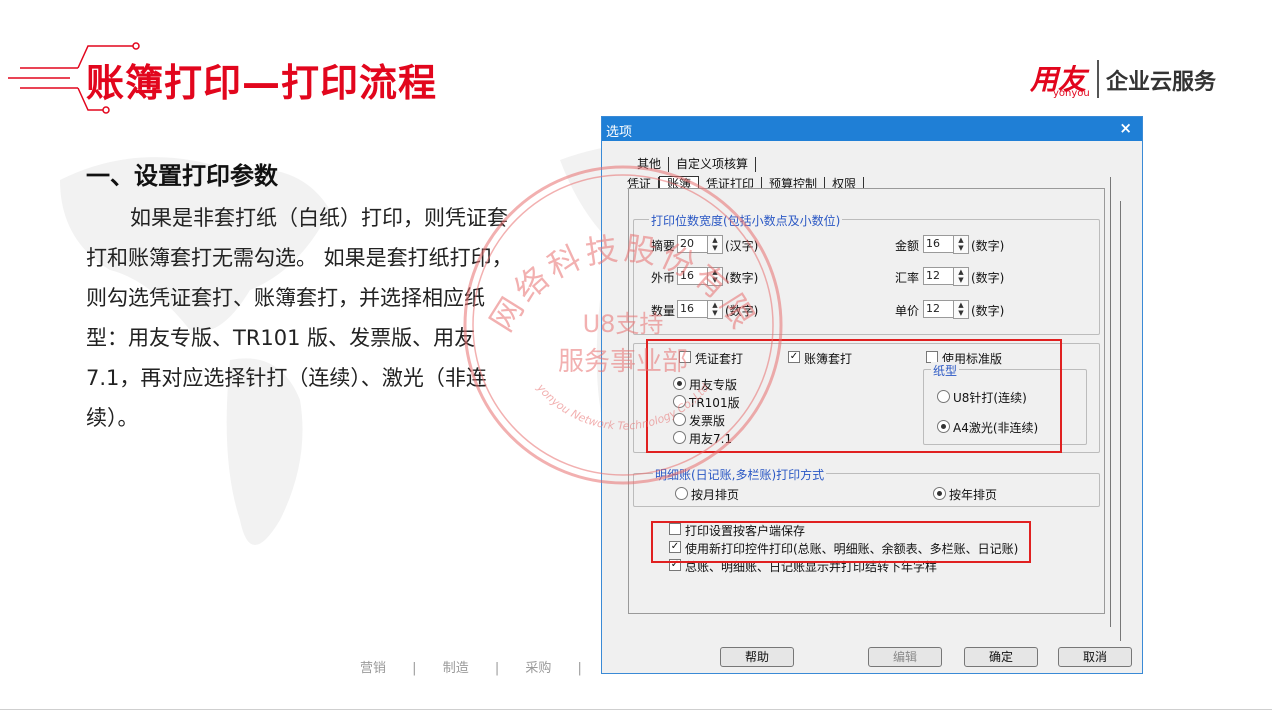 This screenshot has height=717, width=1272. I want to click on footer-divider, so click(636, 709).